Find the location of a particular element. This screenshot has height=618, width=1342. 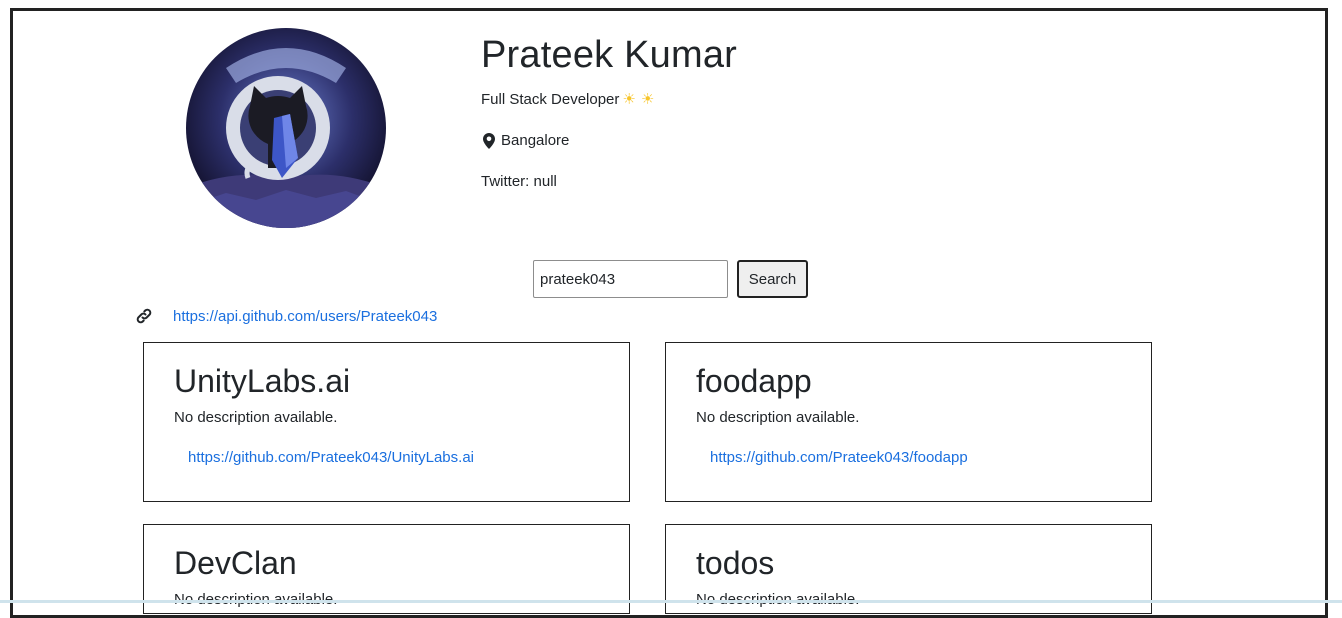

profile-twitter: Twitter: null is located at coordinates (519, 181).